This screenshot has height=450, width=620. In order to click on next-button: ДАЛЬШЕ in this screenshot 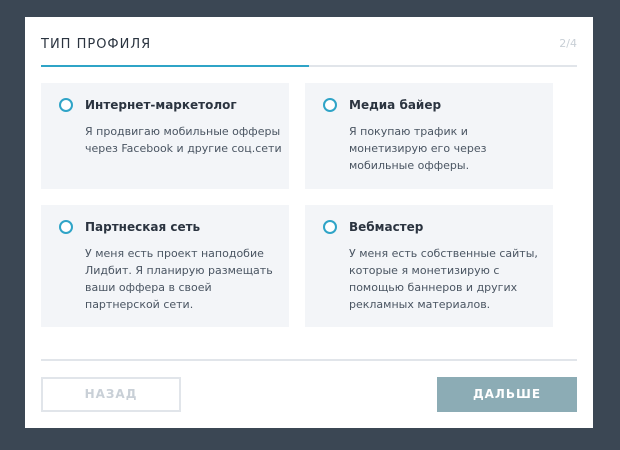, I will do `click(507, 394)`.